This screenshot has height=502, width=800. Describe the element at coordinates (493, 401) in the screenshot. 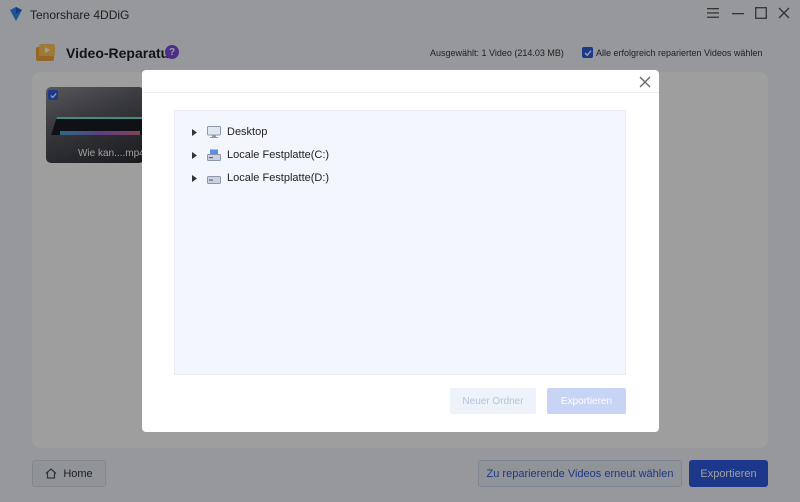

I see `new-folder-button: Neuer Ordner` at that location.